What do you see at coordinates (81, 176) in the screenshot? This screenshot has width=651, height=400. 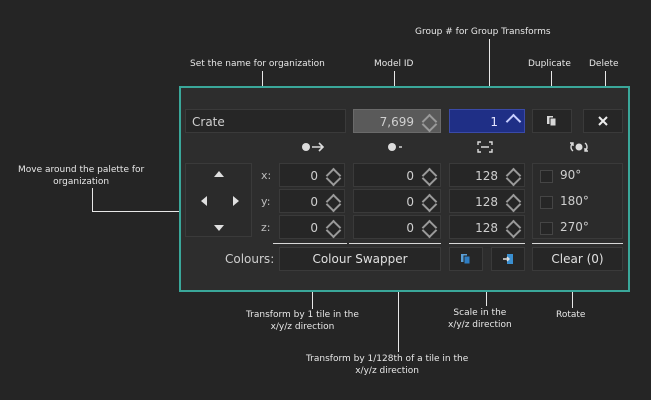 I see `annotation-move: Move around the palette for organization` at bounding box center [81, 176].